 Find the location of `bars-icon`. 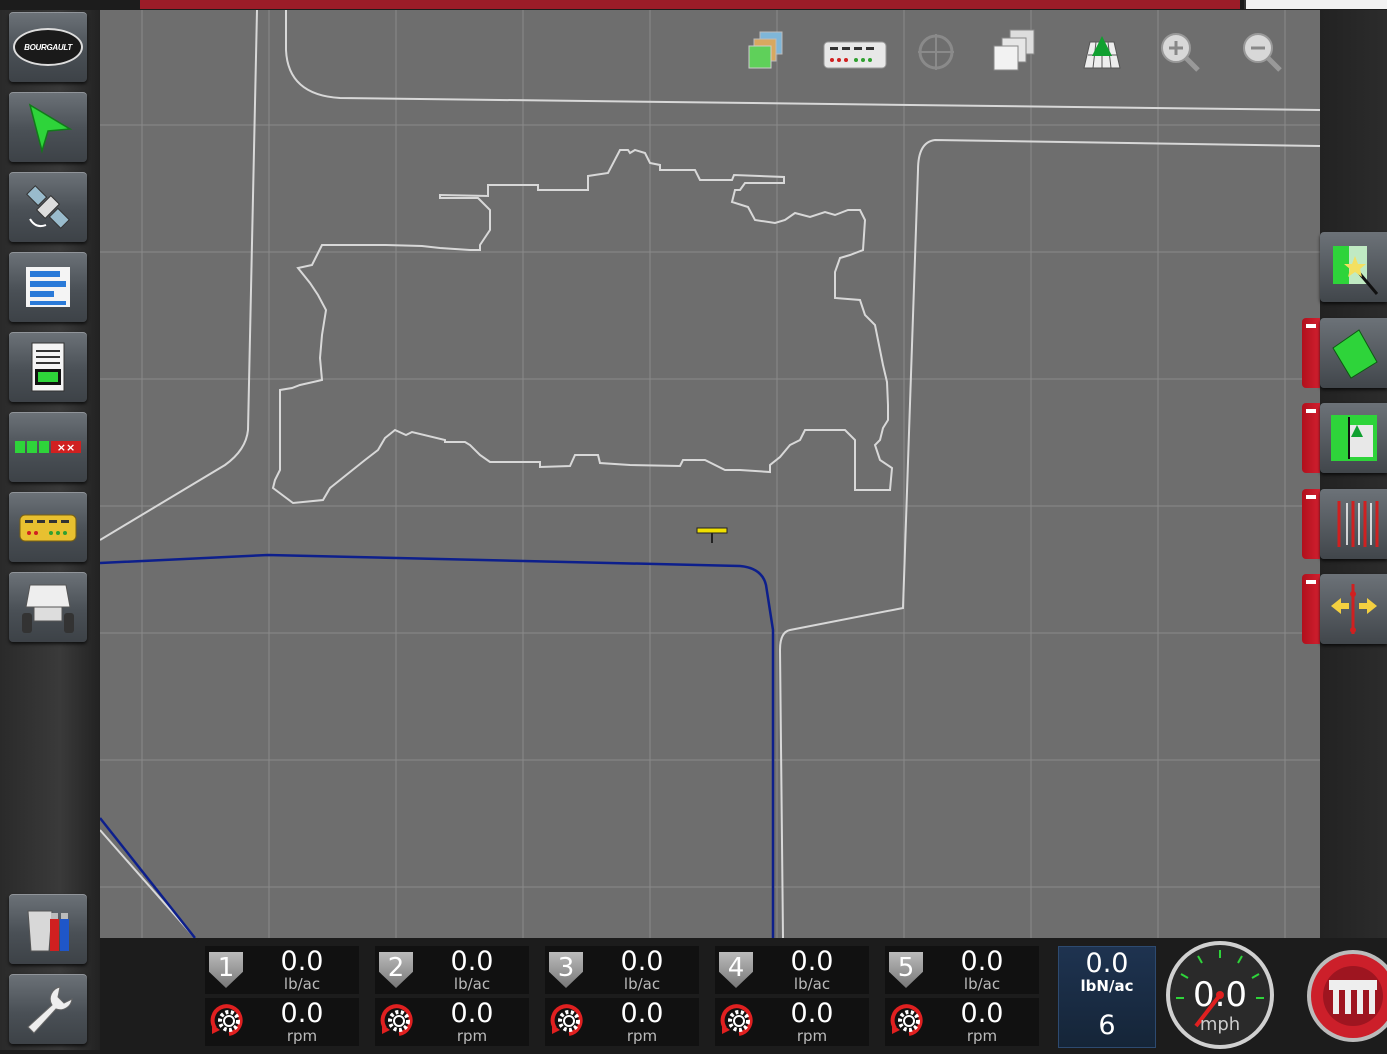

bars-icon is located at coordinates (48, 287).